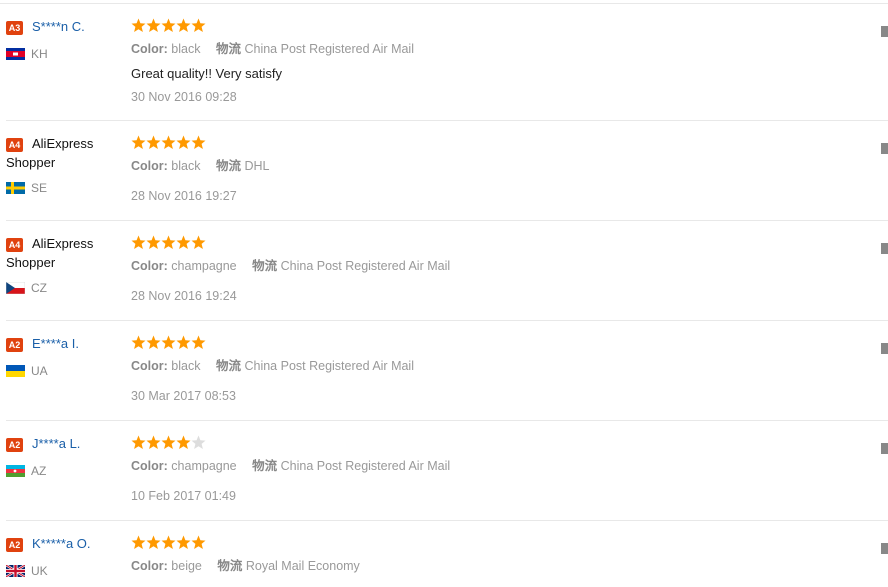  What do you see at coordinates (207, 73) in the screenshot?
I see `review-text: Great quality!! Very satisfy` at bounding box center [207, 73].